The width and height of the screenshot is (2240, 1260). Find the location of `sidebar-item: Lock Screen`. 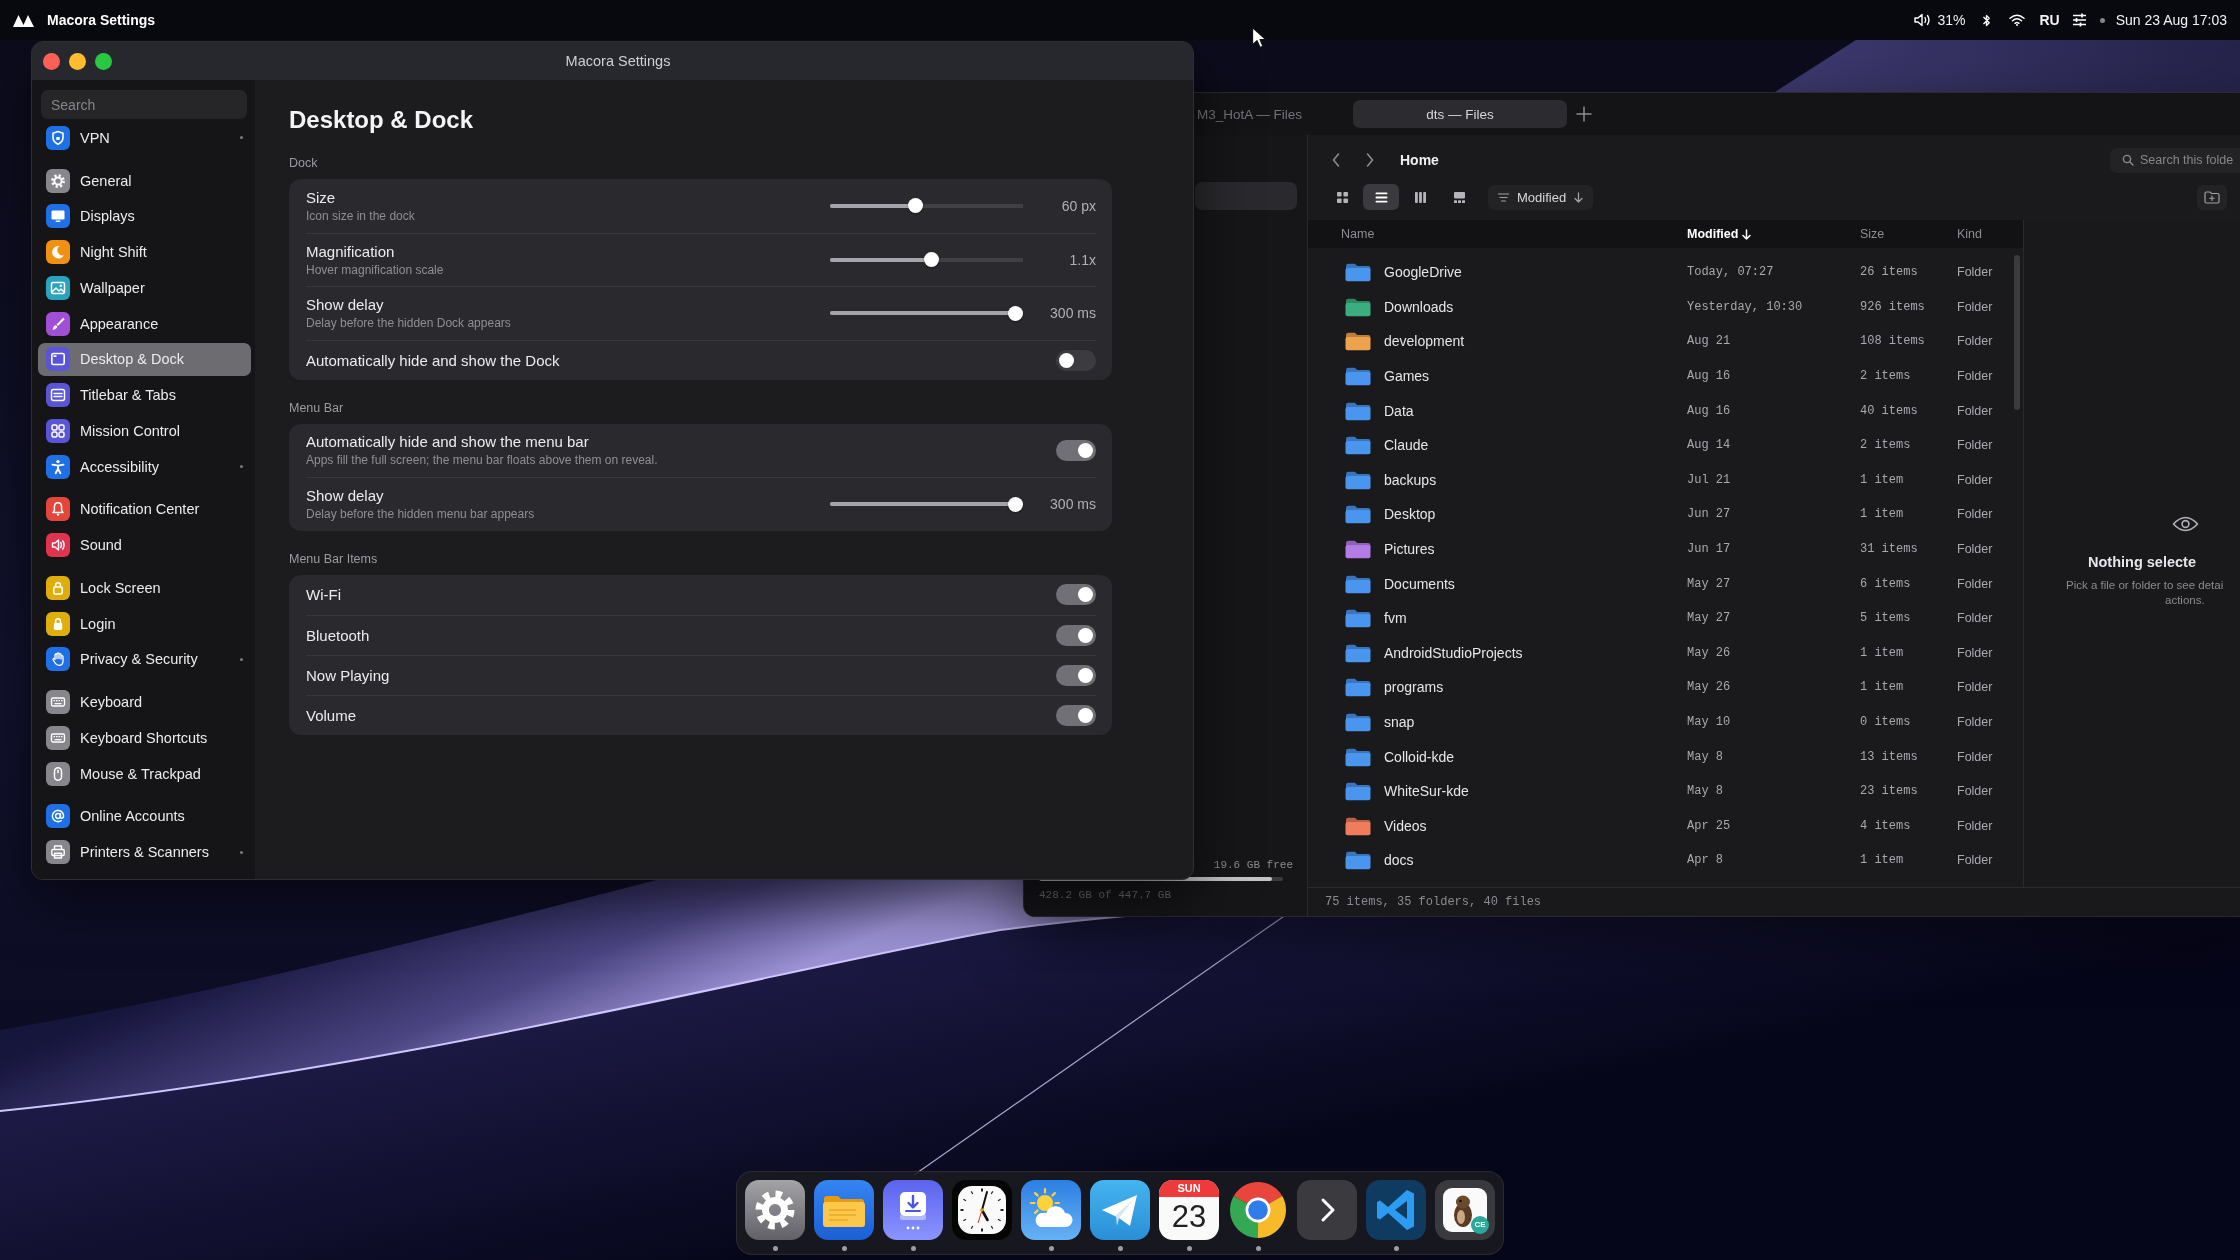

sidebar-item: Lock Screen is located at coordinates (144, 588).